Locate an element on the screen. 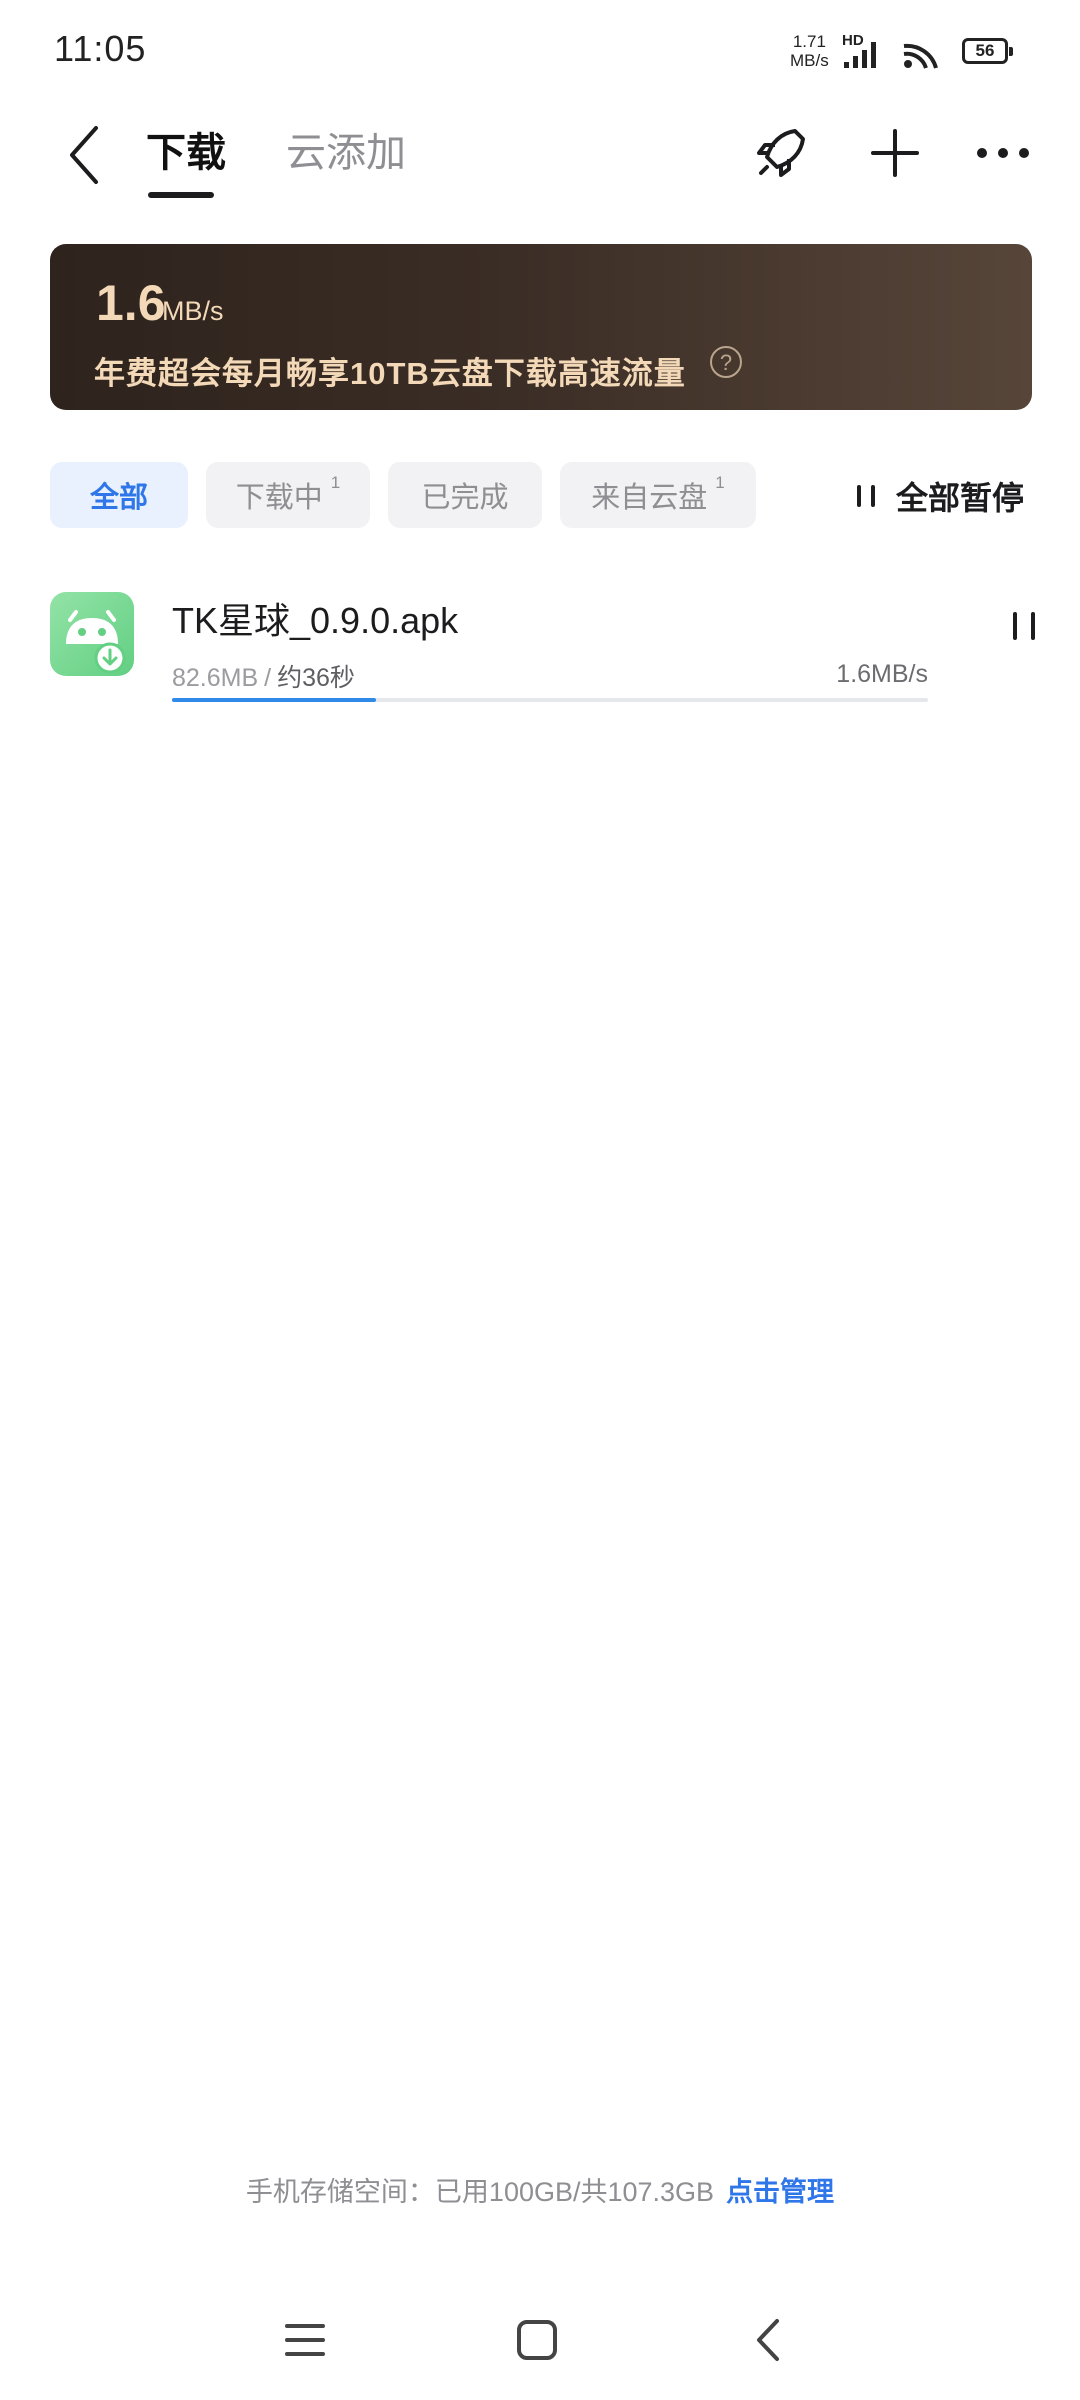 The height and width of the screenshot is (2400, 1080). square-icon is located at coordinates (537, 2340).